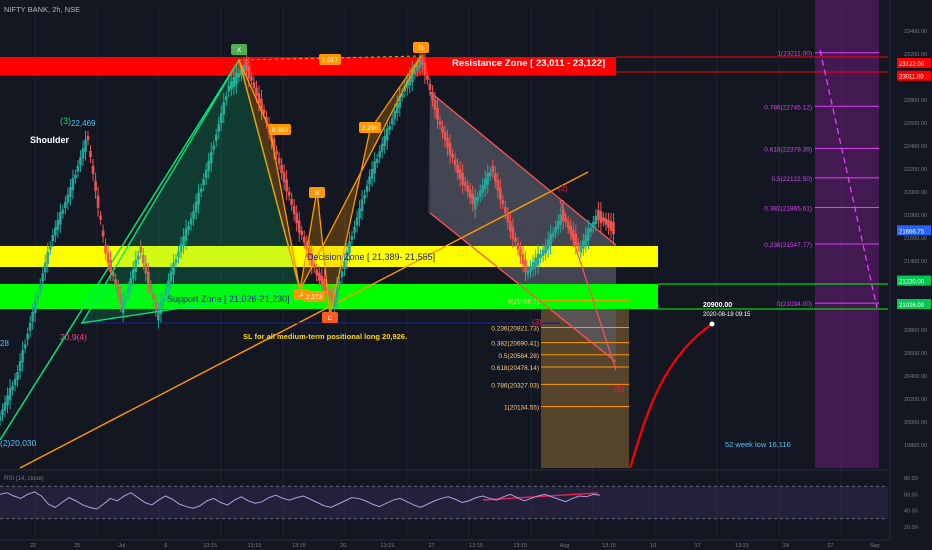 This screenshot has height=550, width=932. What do you see at coordinates (463, 253) in the screenshot?
I see `wave-1-label: (1)` at bounding box center [463, 253].